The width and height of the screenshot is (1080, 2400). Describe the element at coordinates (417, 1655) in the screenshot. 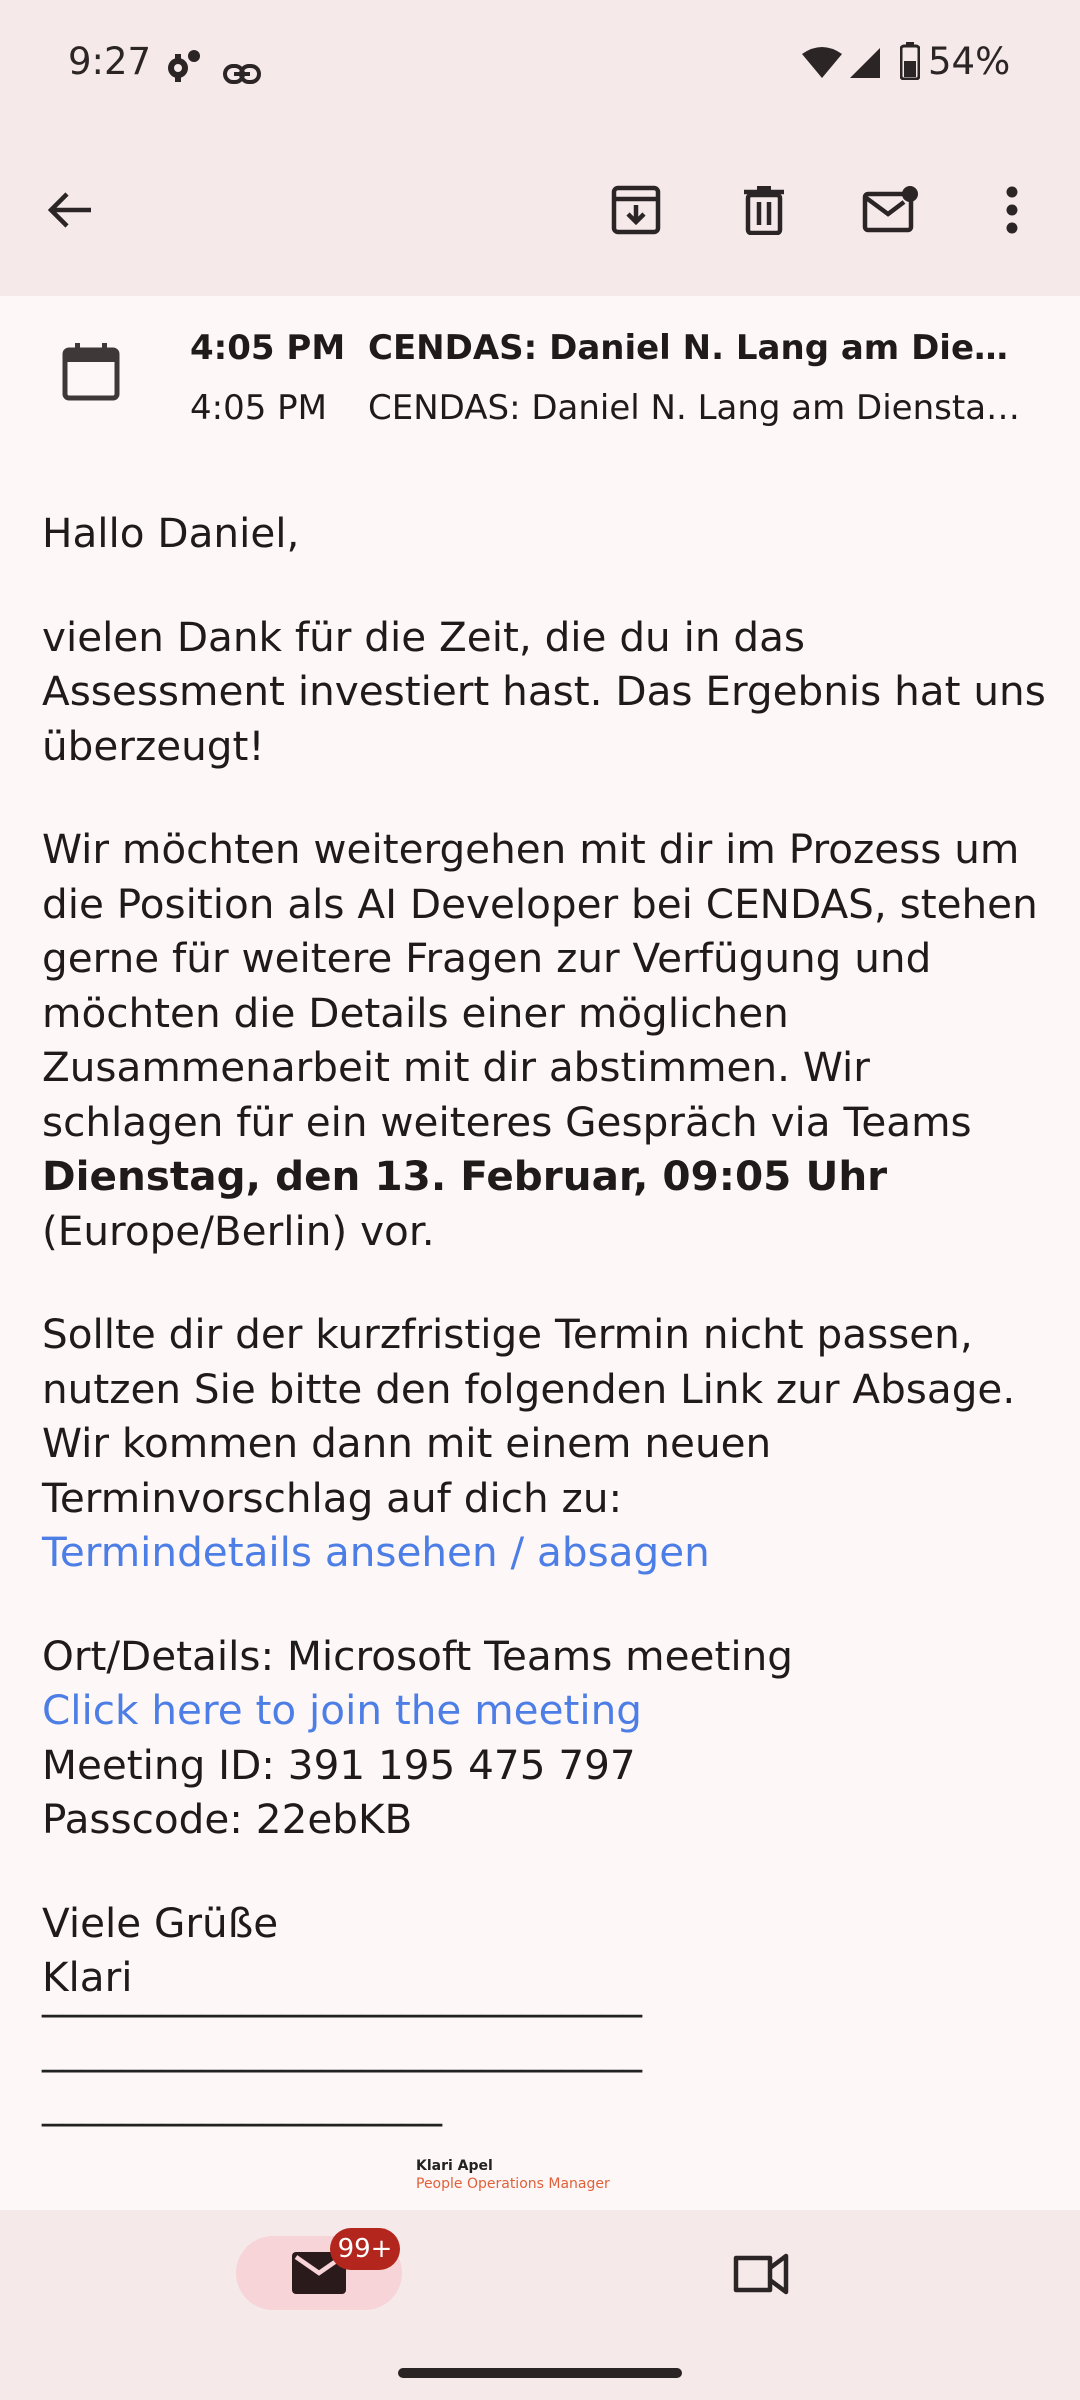

I see `meeting-location: Ort/Details: Microsoft Teams meeting` at that location.